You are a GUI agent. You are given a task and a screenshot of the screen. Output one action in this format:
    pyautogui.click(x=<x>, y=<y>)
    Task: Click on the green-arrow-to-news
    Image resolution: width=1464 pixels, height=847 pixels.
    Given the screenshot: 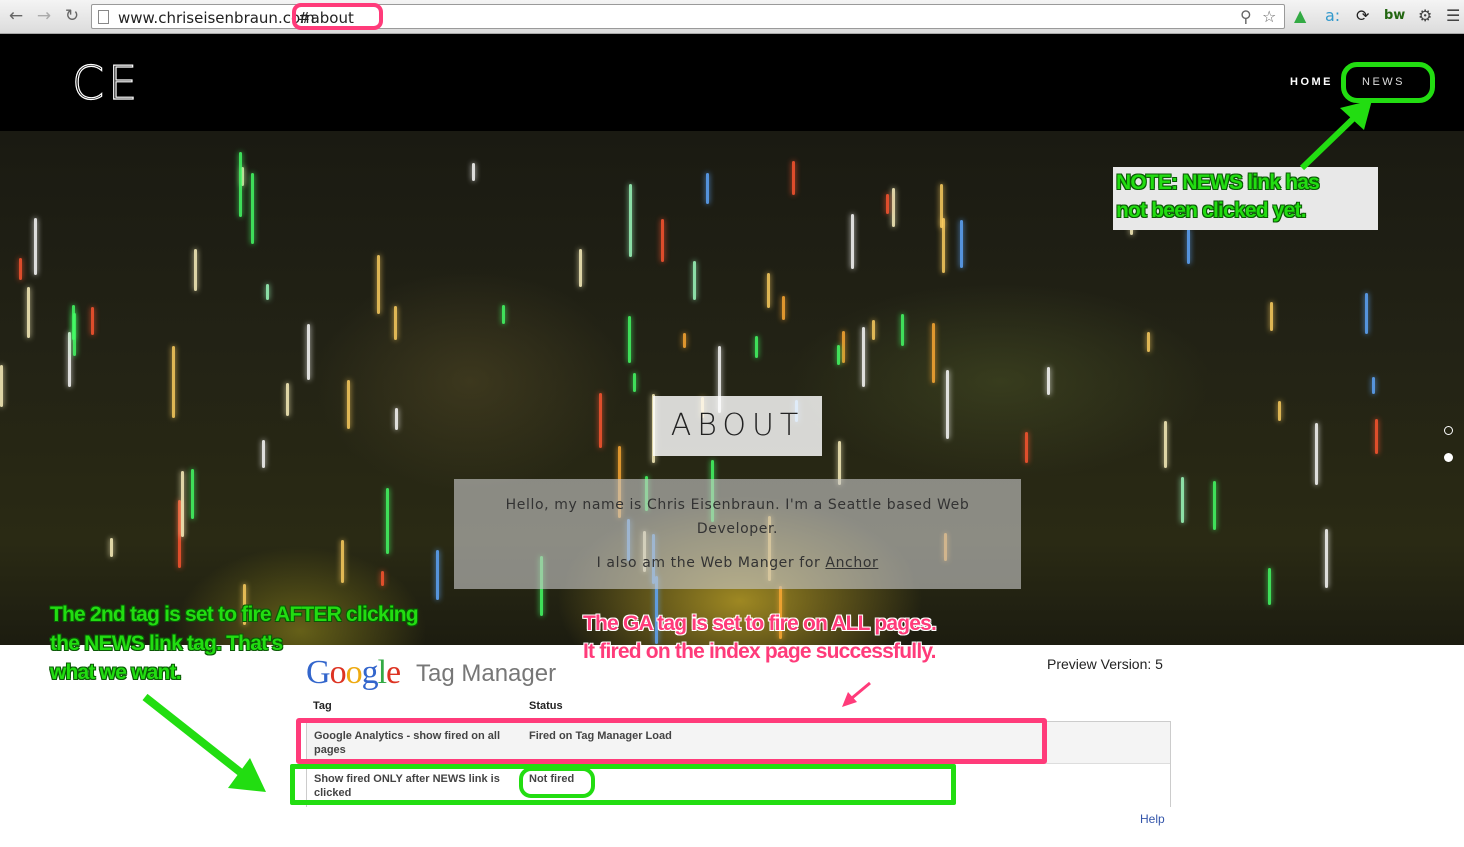 What is the action you would take?
    pyautogui.click(x=1335, y=135)
    